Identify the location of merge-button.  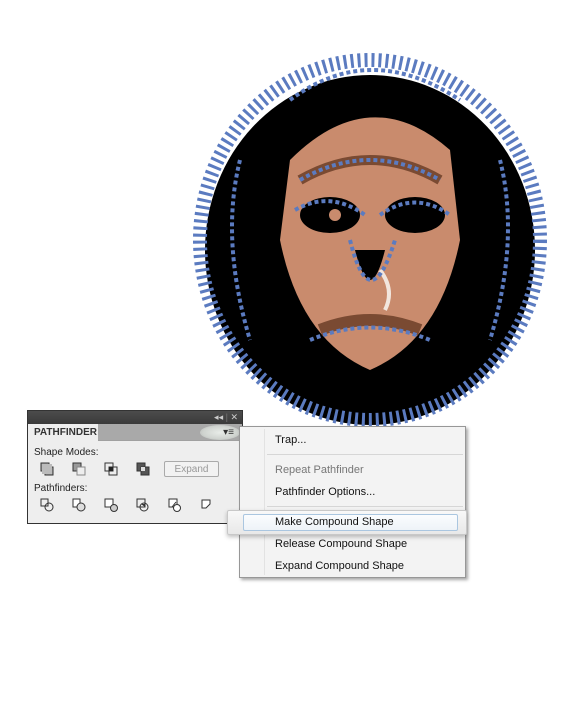
(111, 505).